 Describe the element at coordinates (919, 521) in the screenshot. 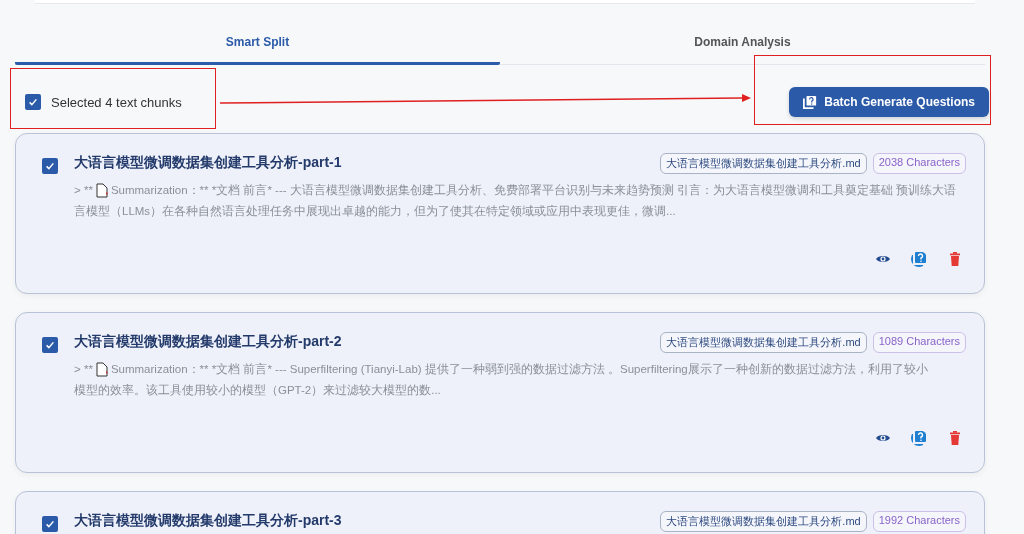

I see `character-count-tag: 1992 Characters` at that location.